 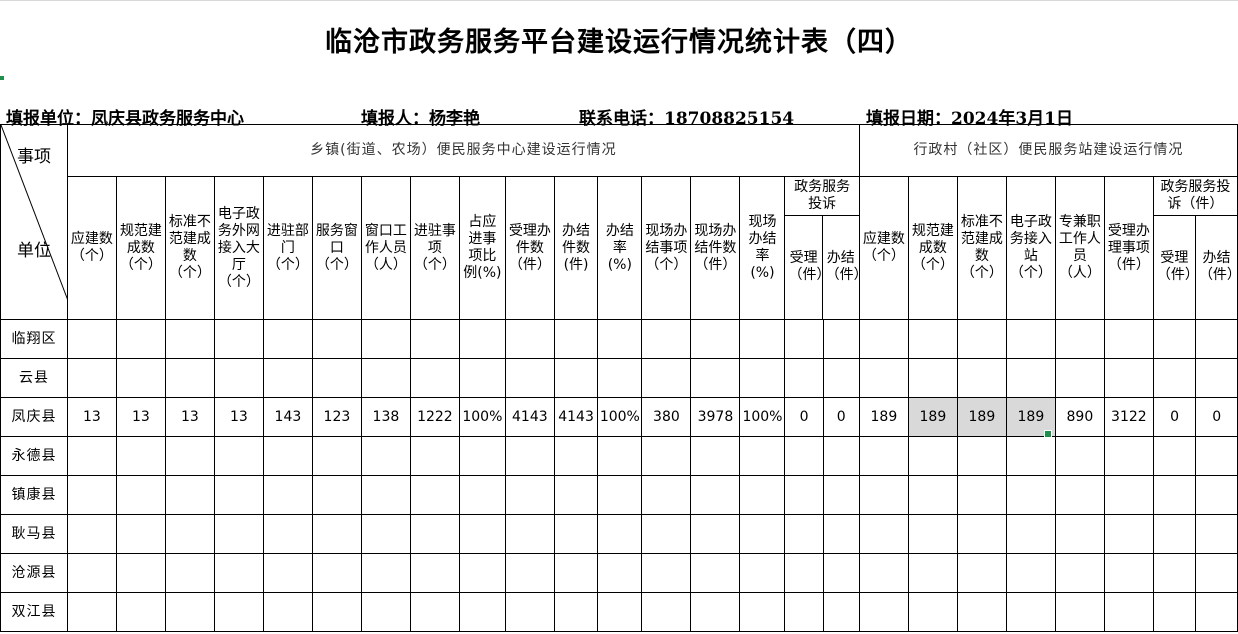 I want to click on row-label-yunxian: 云县, so click(x=34, y=378).